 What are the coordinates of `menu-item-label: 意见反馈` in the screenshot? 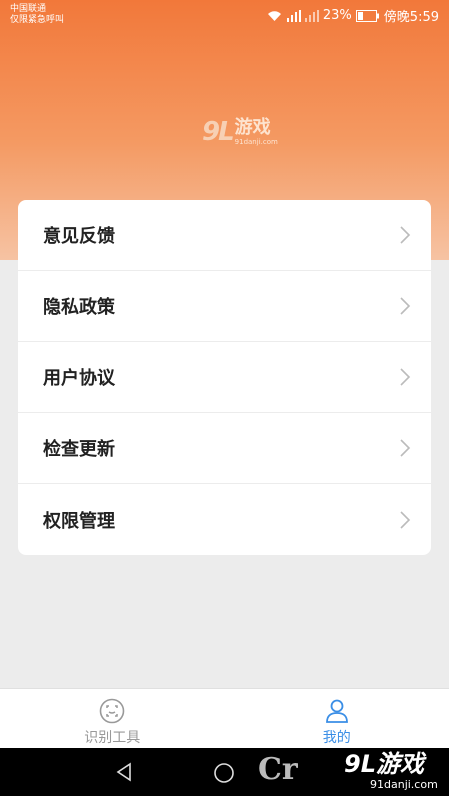 It's located at (79, 236).